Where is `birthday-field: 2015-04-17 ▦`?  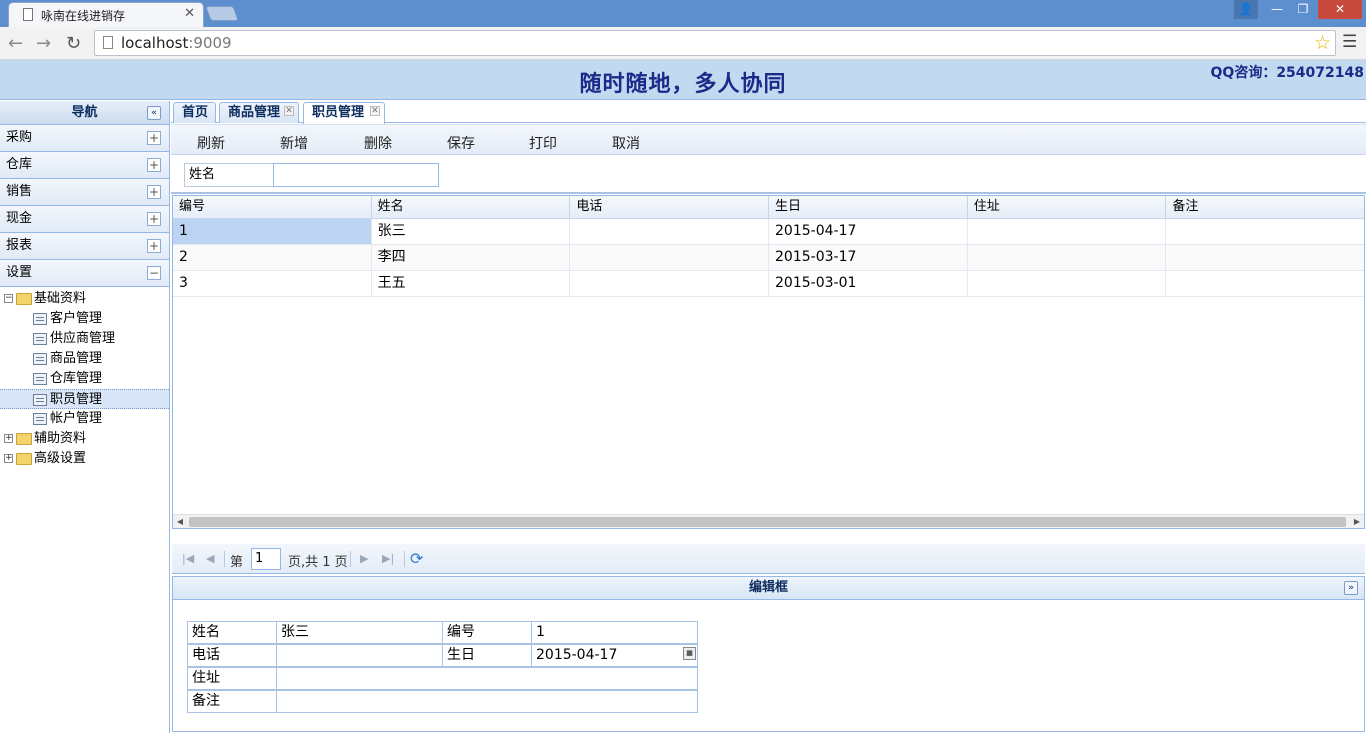
birthday-field: 2015-04-17 ▦ is located at coordinates (614, 655).